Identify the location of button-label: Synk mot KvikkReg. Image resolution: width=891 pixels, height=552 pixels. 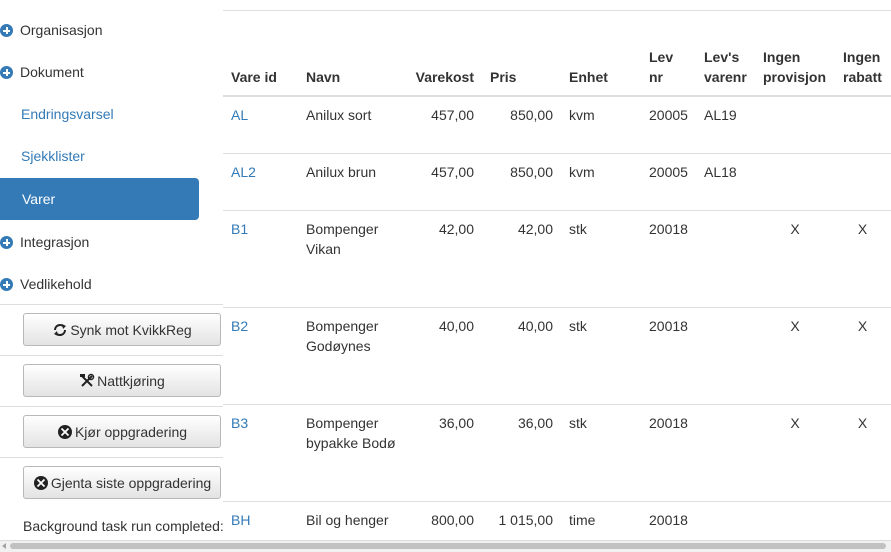
(131, 329).